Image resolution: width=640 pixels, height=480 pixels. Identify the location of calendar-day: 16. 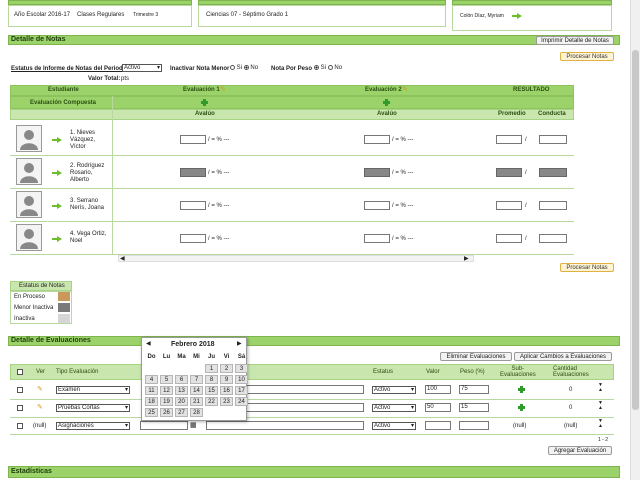
(226, 390).